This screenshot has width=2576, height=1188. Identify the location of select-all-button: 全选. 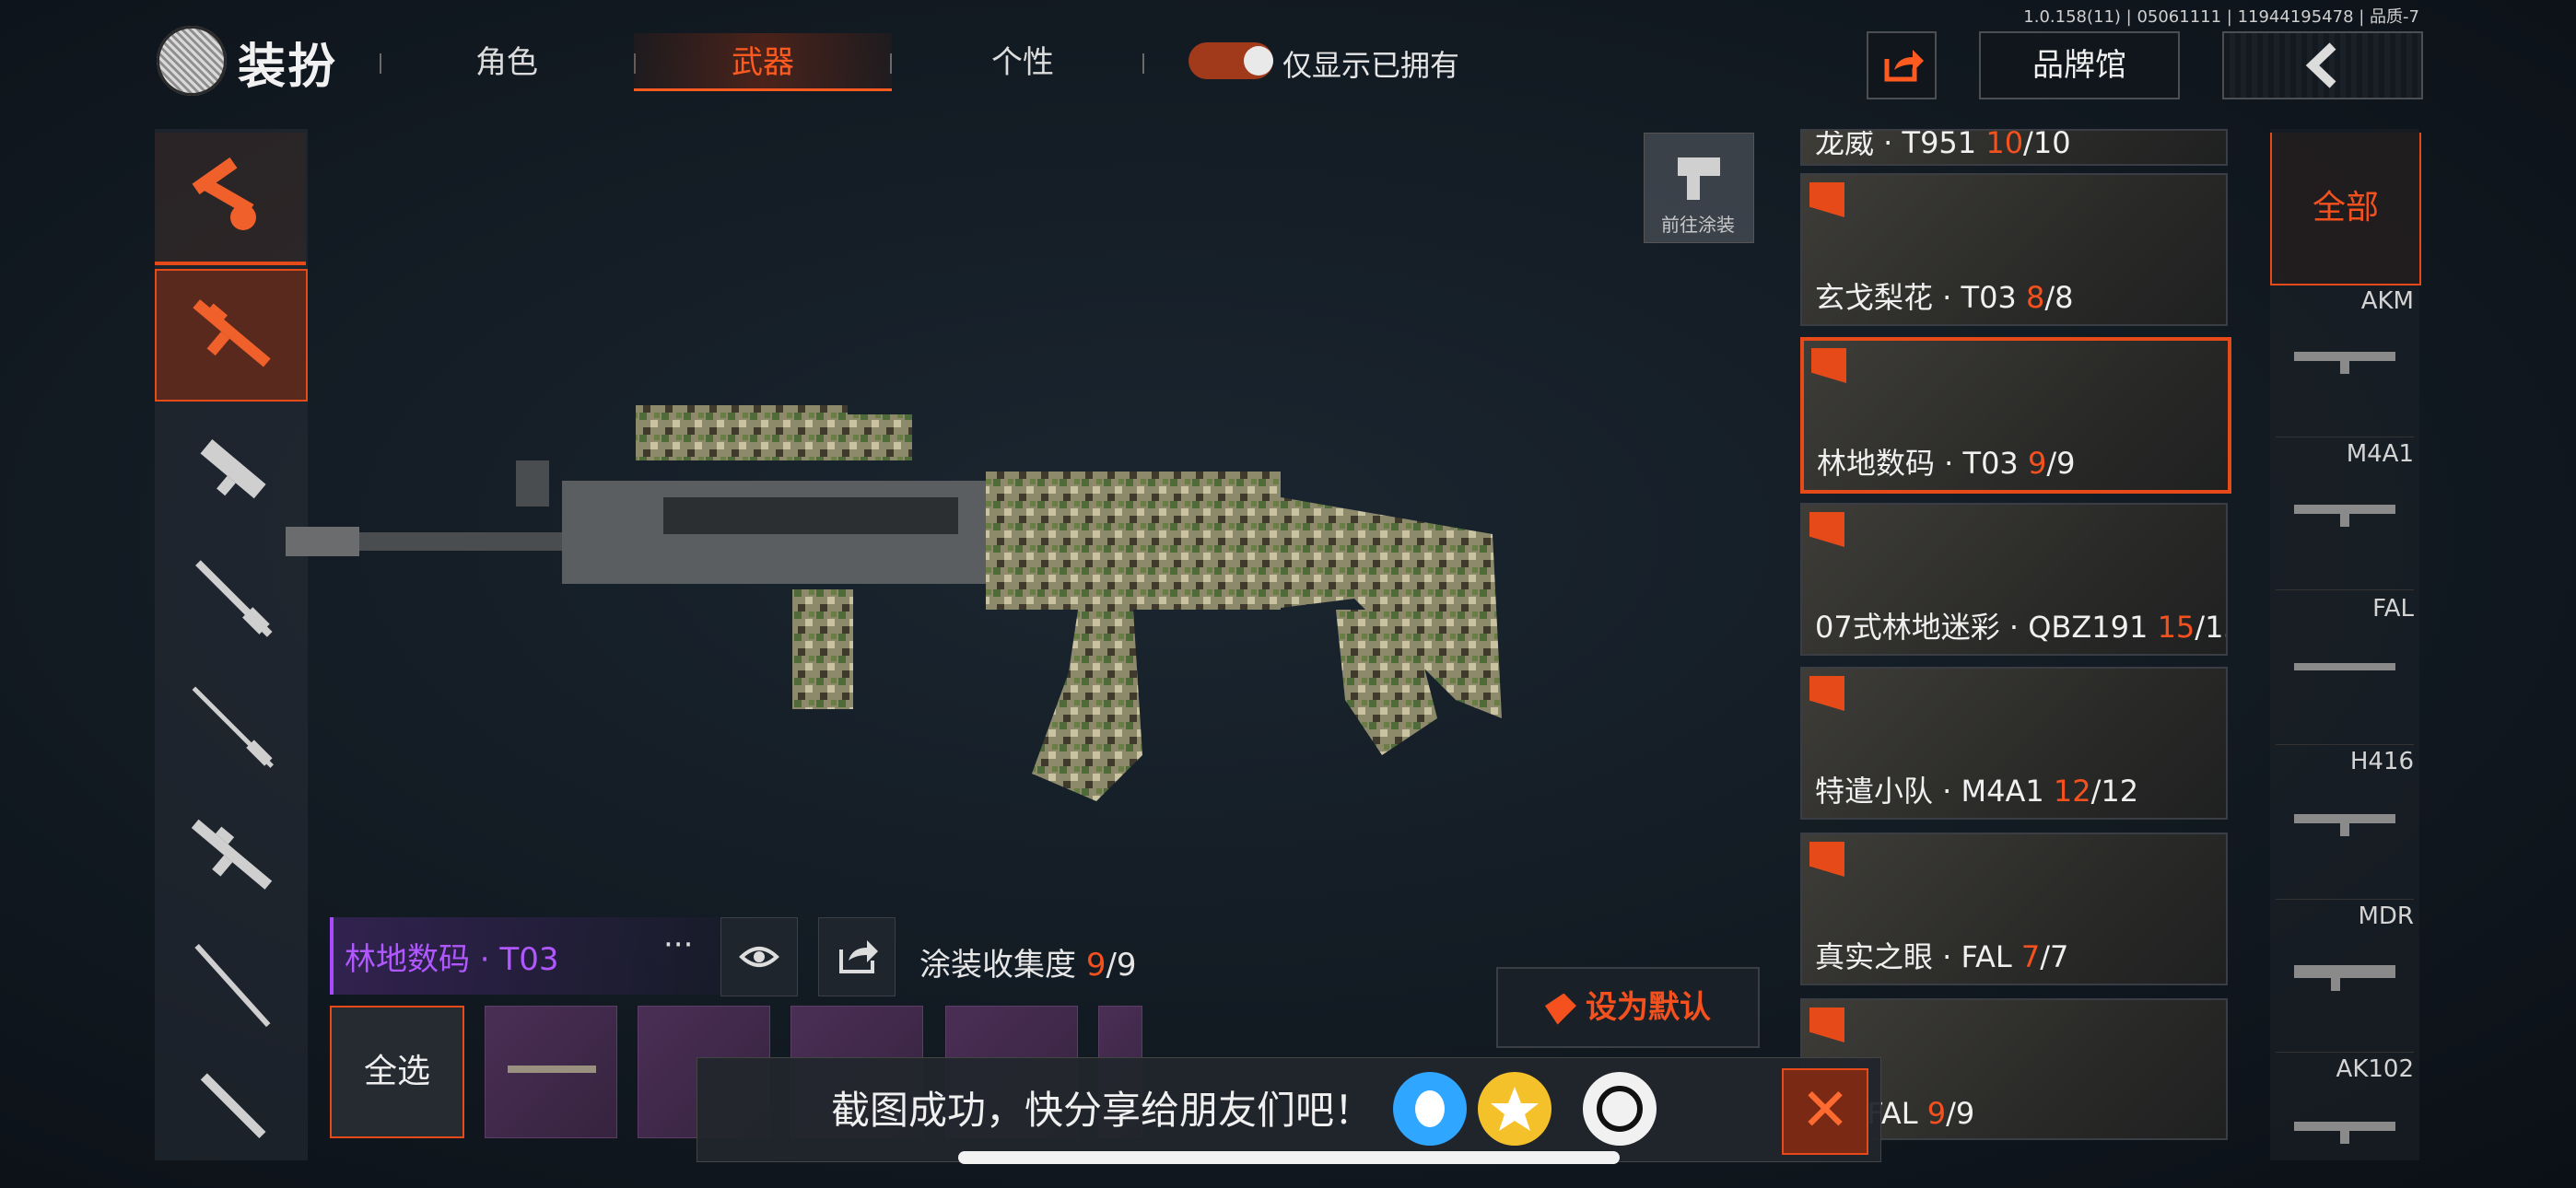
(397, 1072).